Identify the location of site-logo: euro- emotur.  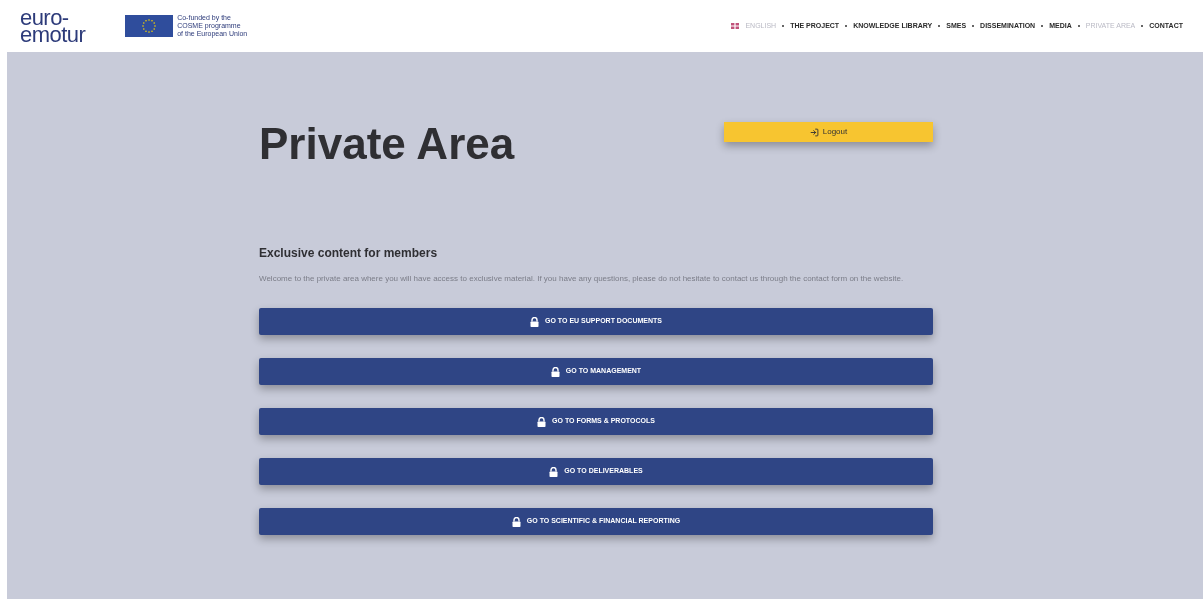
(53, 26).